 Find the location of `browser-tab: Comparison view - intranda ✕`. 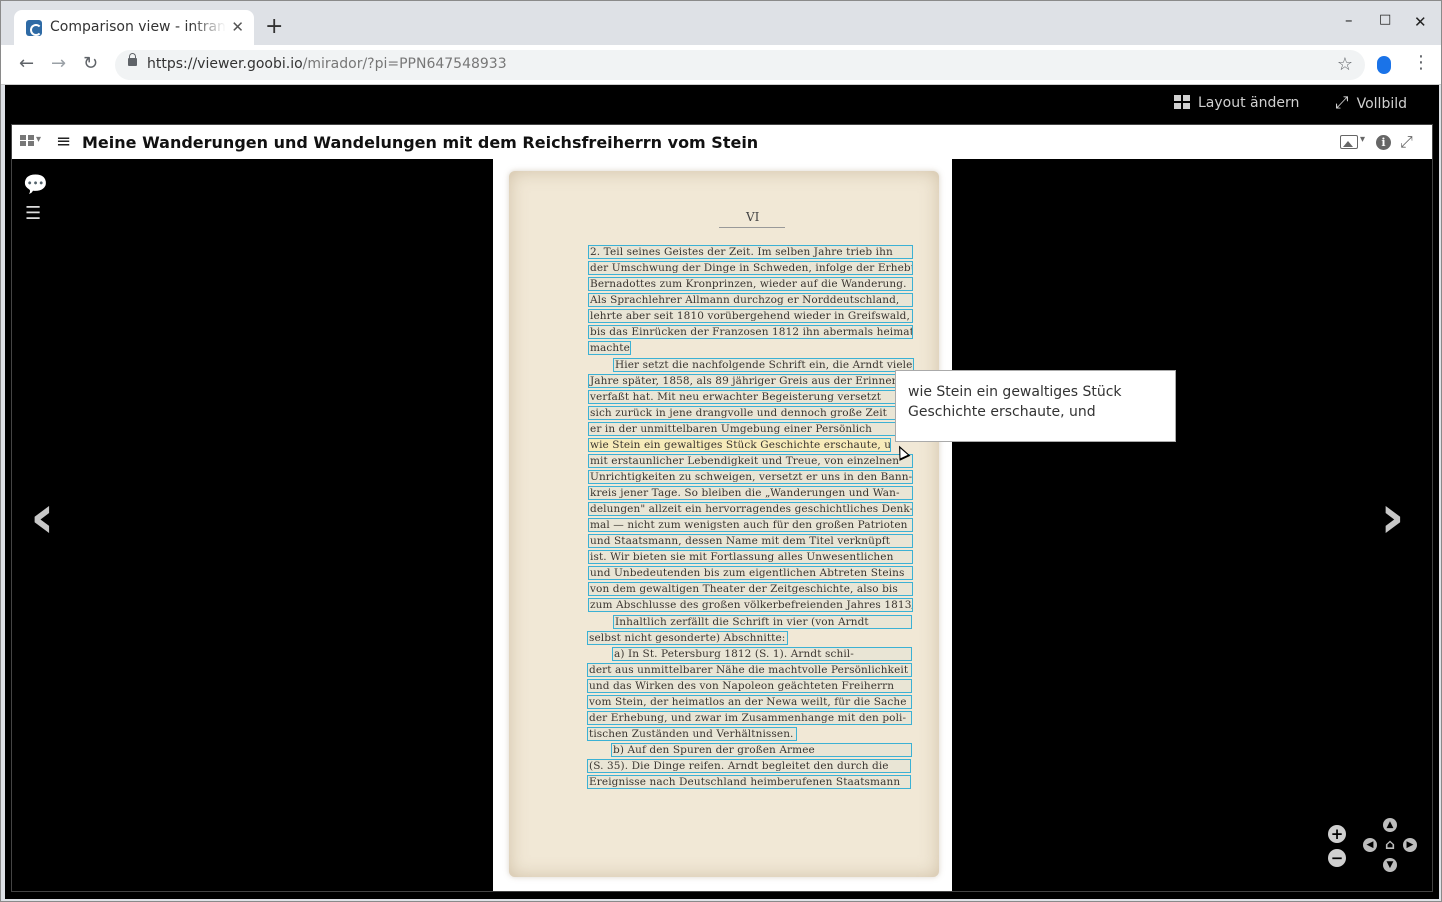

browser-tab: Comparison view - intranda ✕ is located at coordinates (134, 27).